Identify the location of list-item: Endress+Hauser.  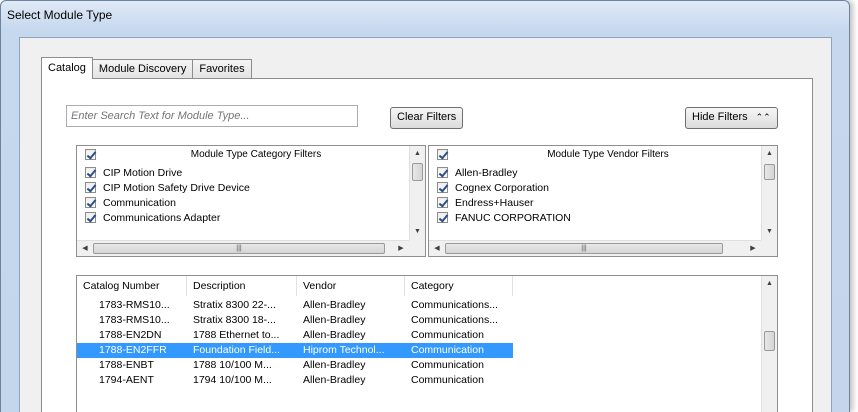
(595, 202).